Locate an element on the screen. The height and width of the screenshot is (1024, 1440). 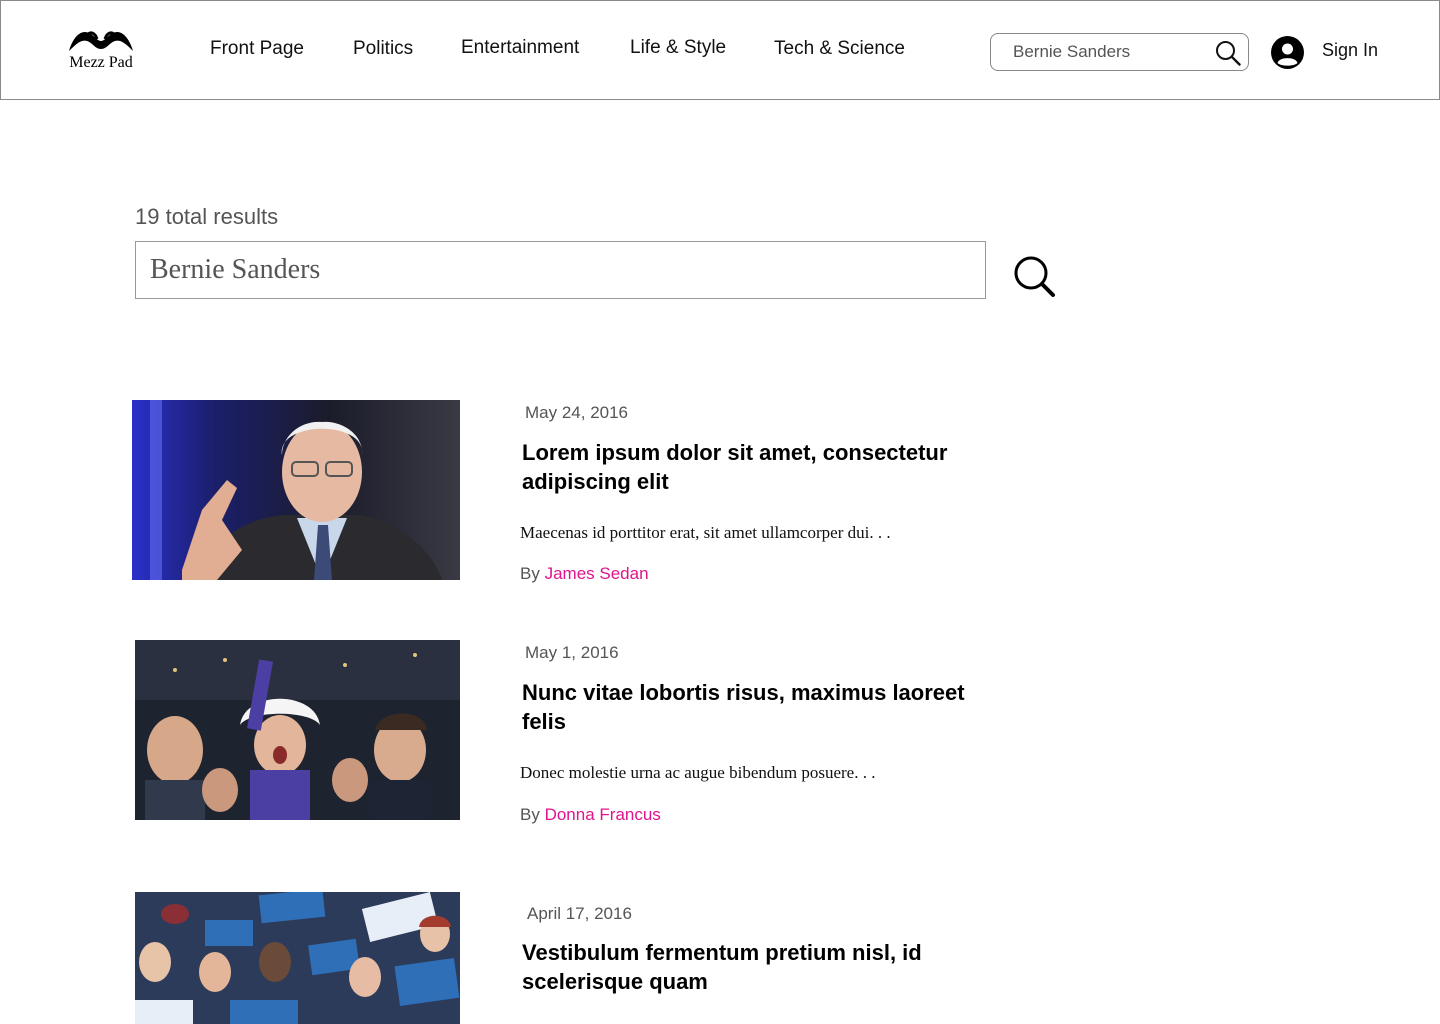
article-byline: By Donna Francus is located at coordinates (590, 815).